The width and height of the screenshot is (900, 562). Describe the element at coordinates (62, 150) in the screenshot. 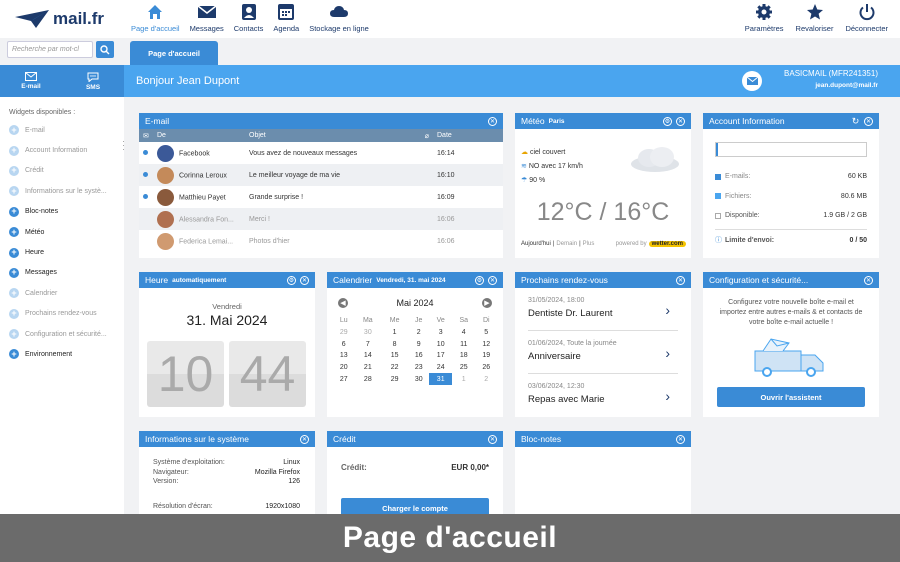

I see `sidebar-widget-item: + Account Information` at that location.